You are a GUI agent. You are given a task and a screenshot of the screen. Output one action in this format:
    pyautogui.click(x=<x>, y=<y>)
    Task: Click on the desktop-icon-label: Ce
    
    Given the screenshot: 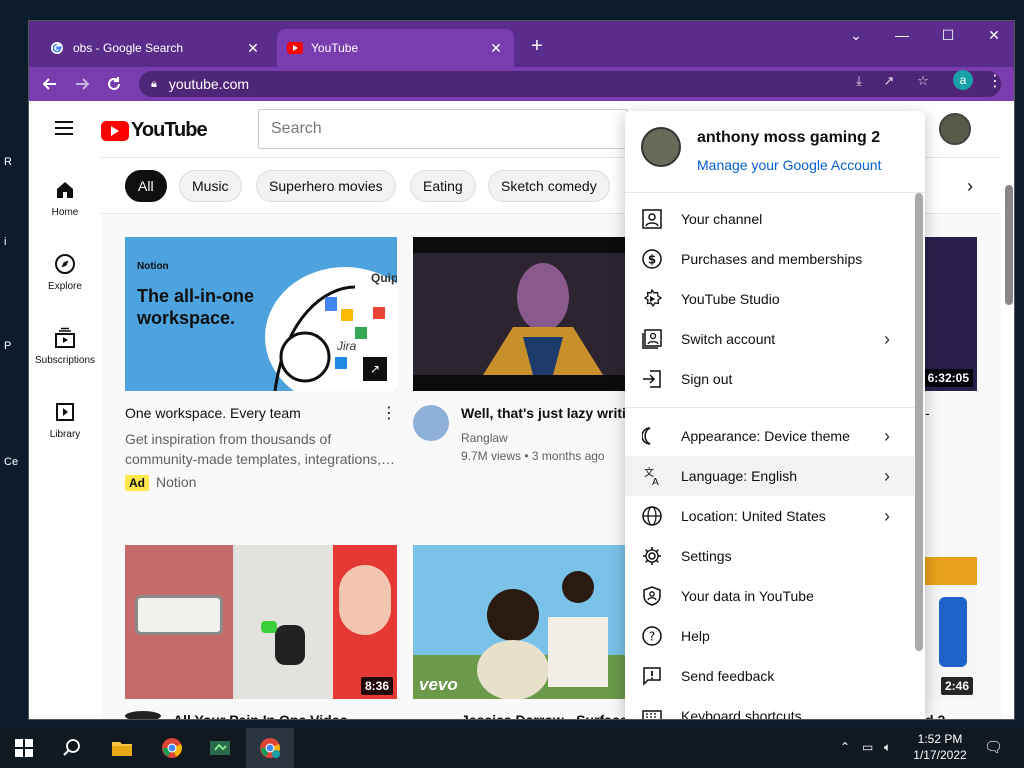 What is the action you would take?
    pyautogui.click(x=11, y=462)
    